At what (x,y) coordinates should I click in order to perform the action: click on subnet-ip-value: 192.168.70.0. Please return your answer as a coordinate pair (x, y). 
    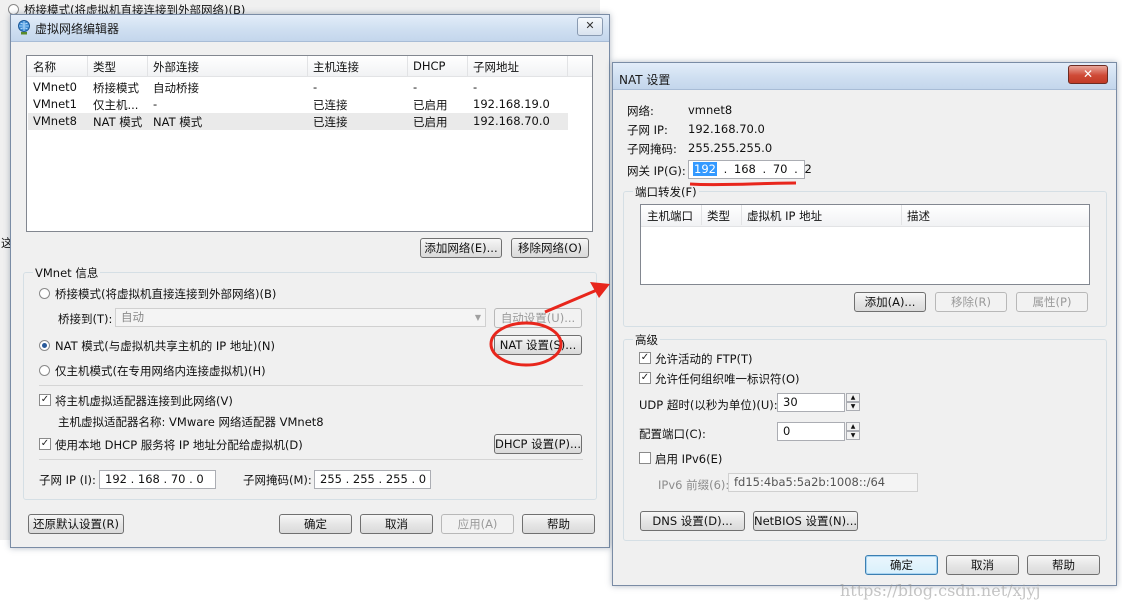
    Looking at the image, I should click on (726, 129).